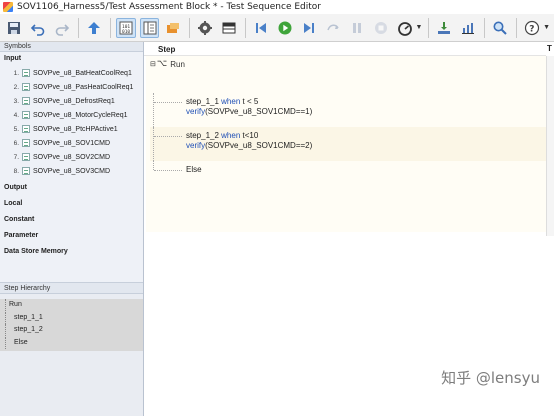  I want to click on up-arrow-icon, so click(93, 27).